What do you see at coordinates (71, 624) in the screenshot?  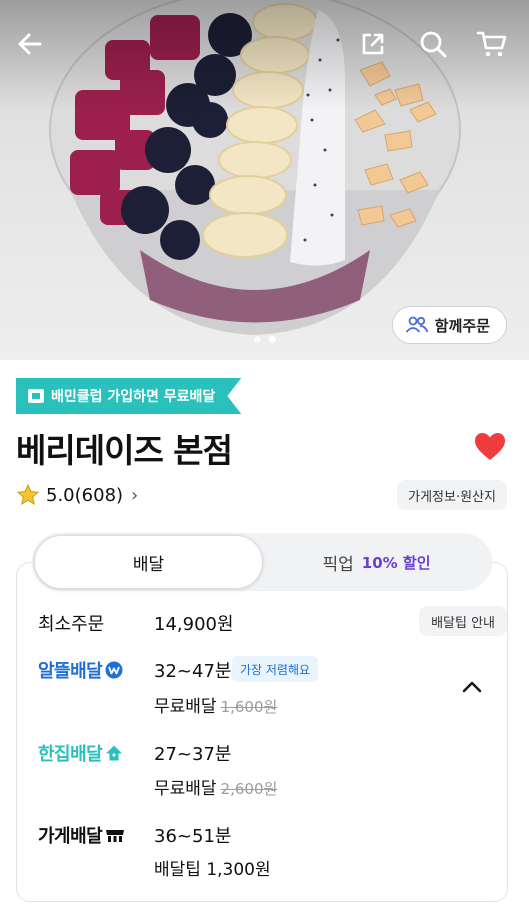 I see `min-order-label: 최소주문` at bounding box center [71, 624].